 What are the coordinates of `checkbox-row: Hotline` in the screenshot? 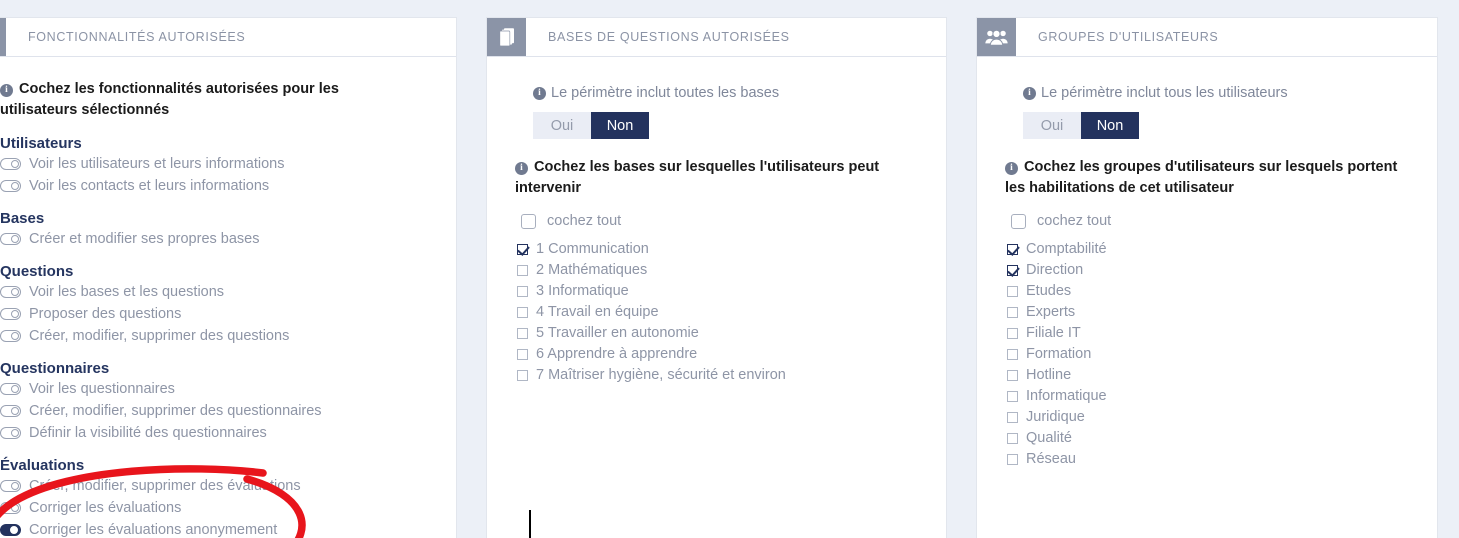 It's located at (1211, 375).